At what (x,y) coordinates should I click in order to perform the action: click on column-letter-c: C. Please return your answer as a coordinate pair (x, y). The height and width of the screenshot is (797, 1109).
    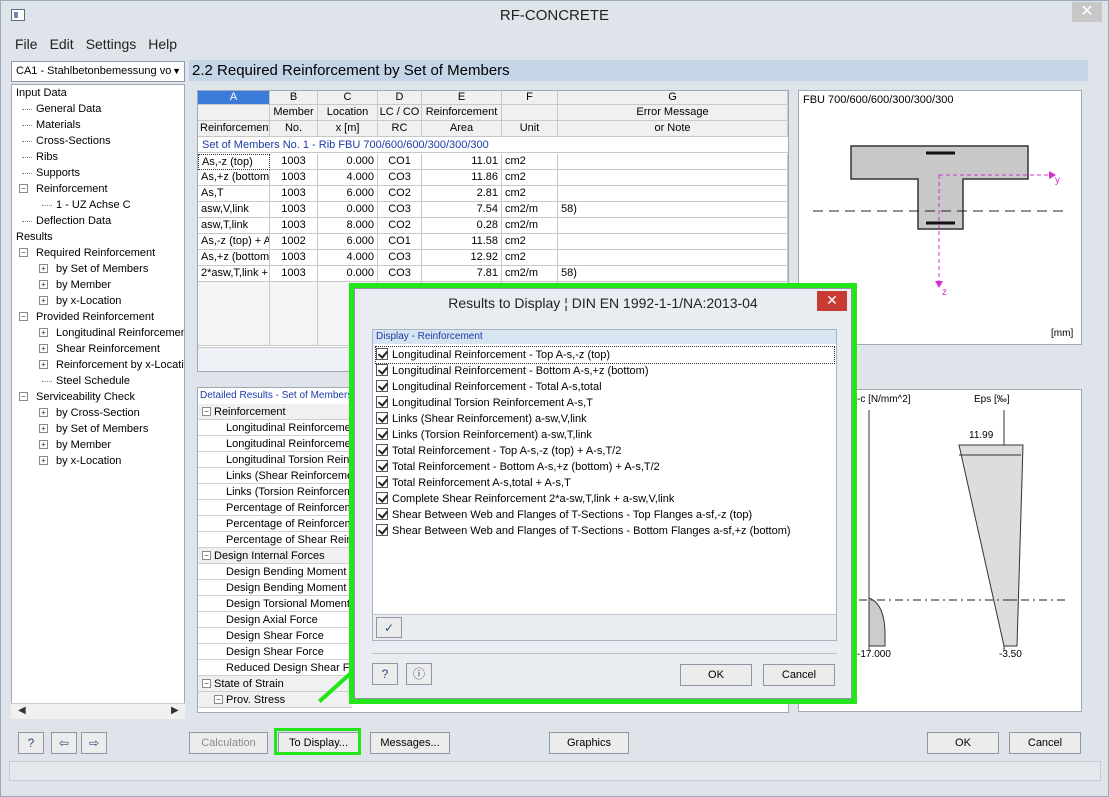
    Looking at the image, I should click on (348, 98).